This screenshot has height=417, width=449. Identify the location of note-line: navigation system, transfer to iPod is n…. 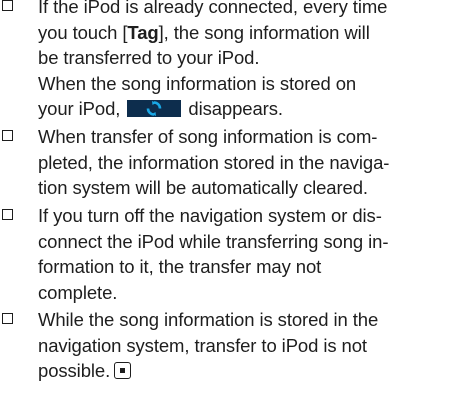
(202, 345).